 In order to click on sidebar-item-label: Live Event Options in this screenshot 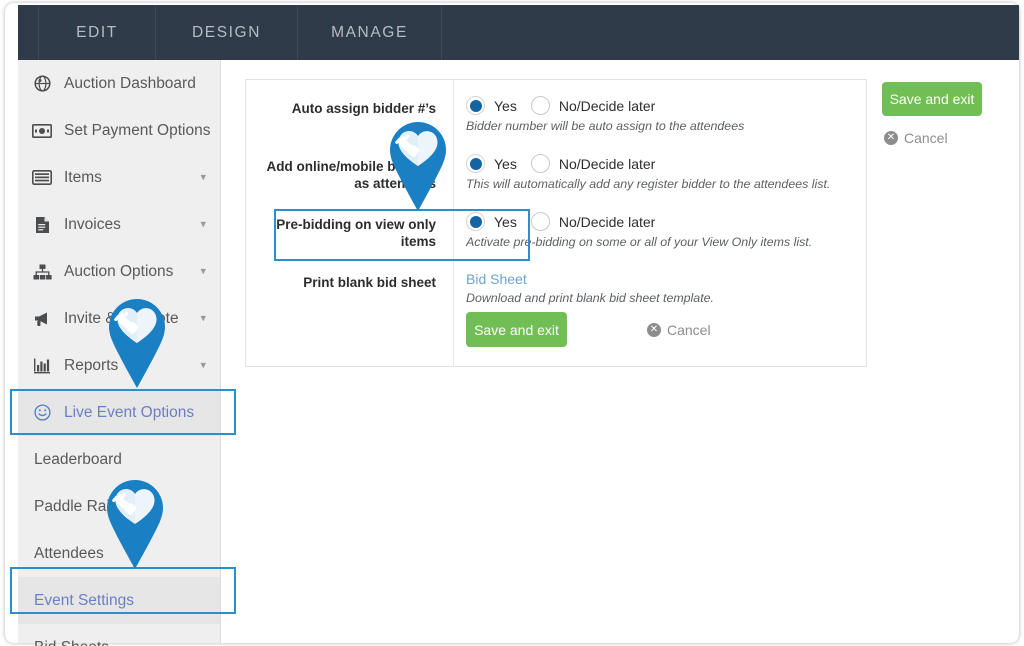, I will do `click(129, 412)`.